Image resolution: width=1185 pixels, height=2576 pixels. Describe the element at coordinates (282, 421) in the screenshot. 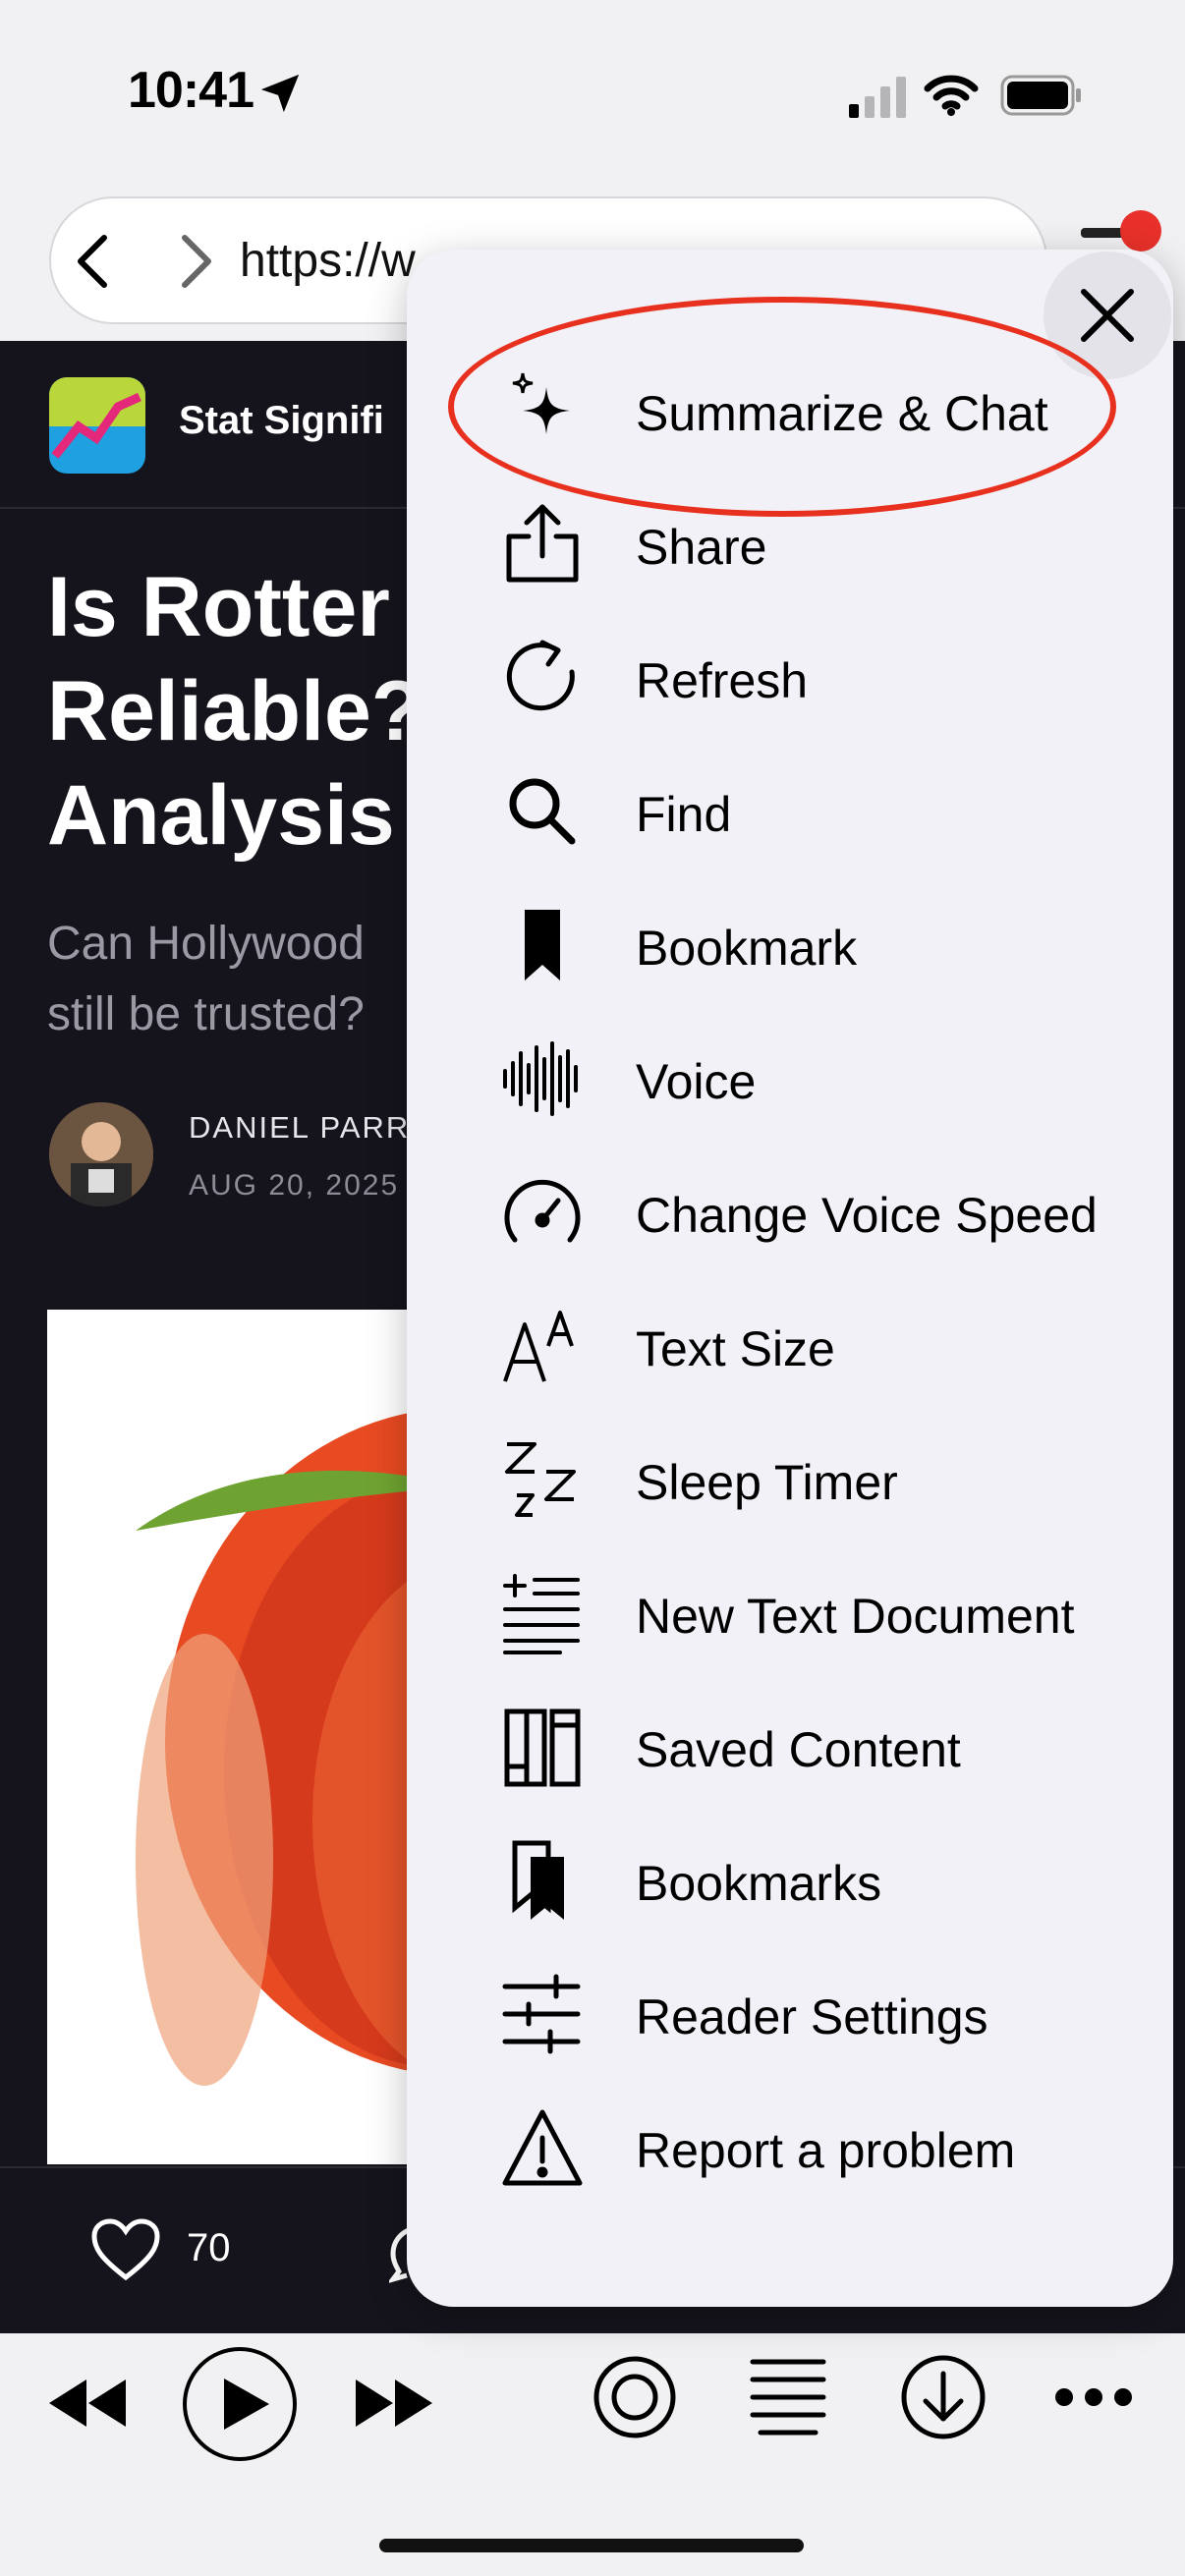

I see `publication-name: Stat Signifi` at that location.